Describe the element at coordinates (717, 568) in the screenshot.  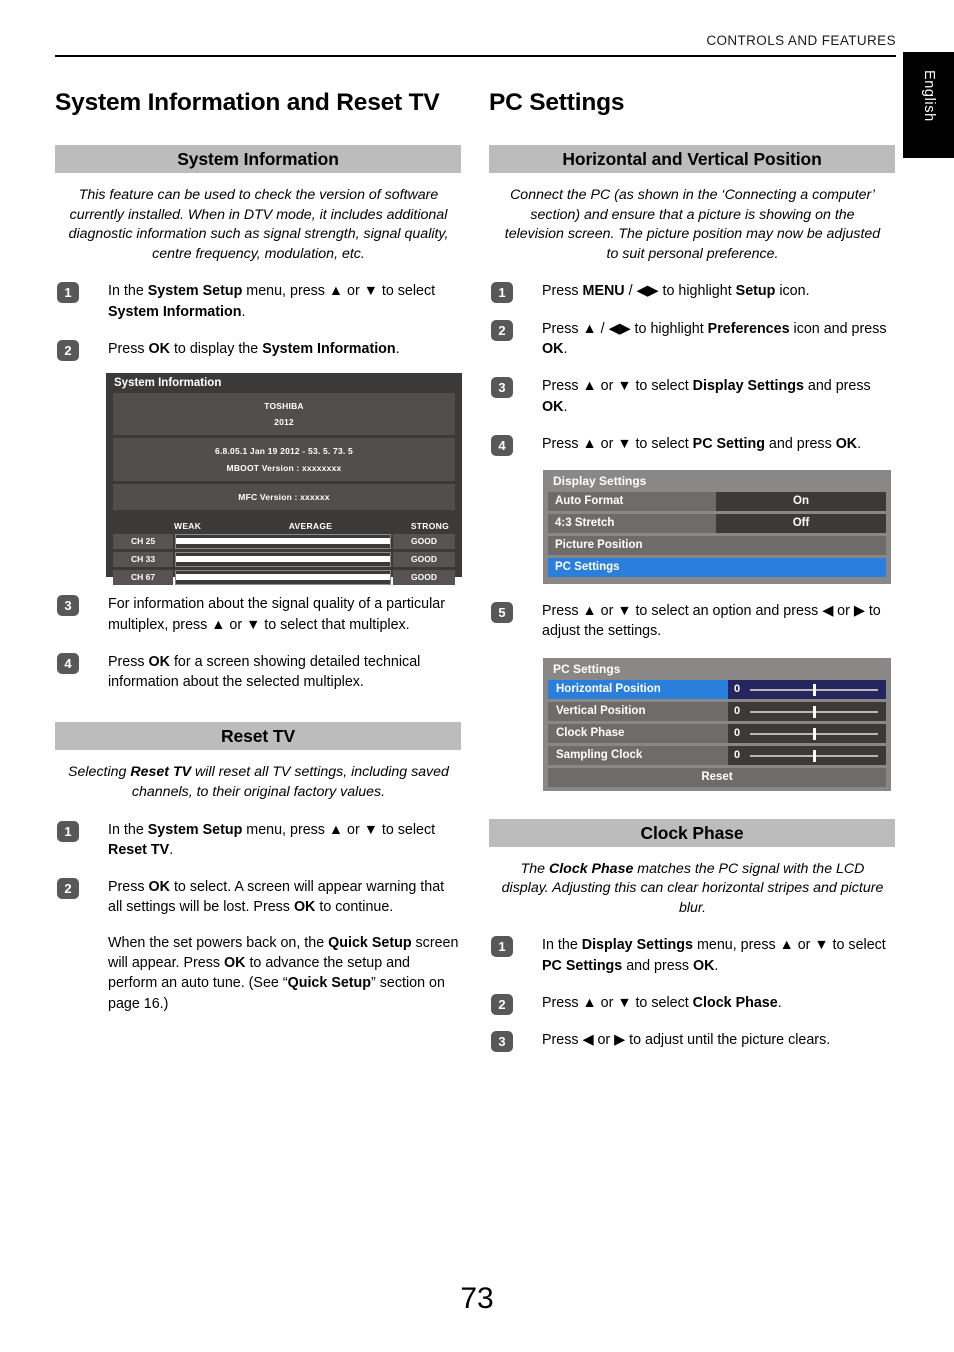
I see `menu-item-pc-settings: PC Settings` at that location.